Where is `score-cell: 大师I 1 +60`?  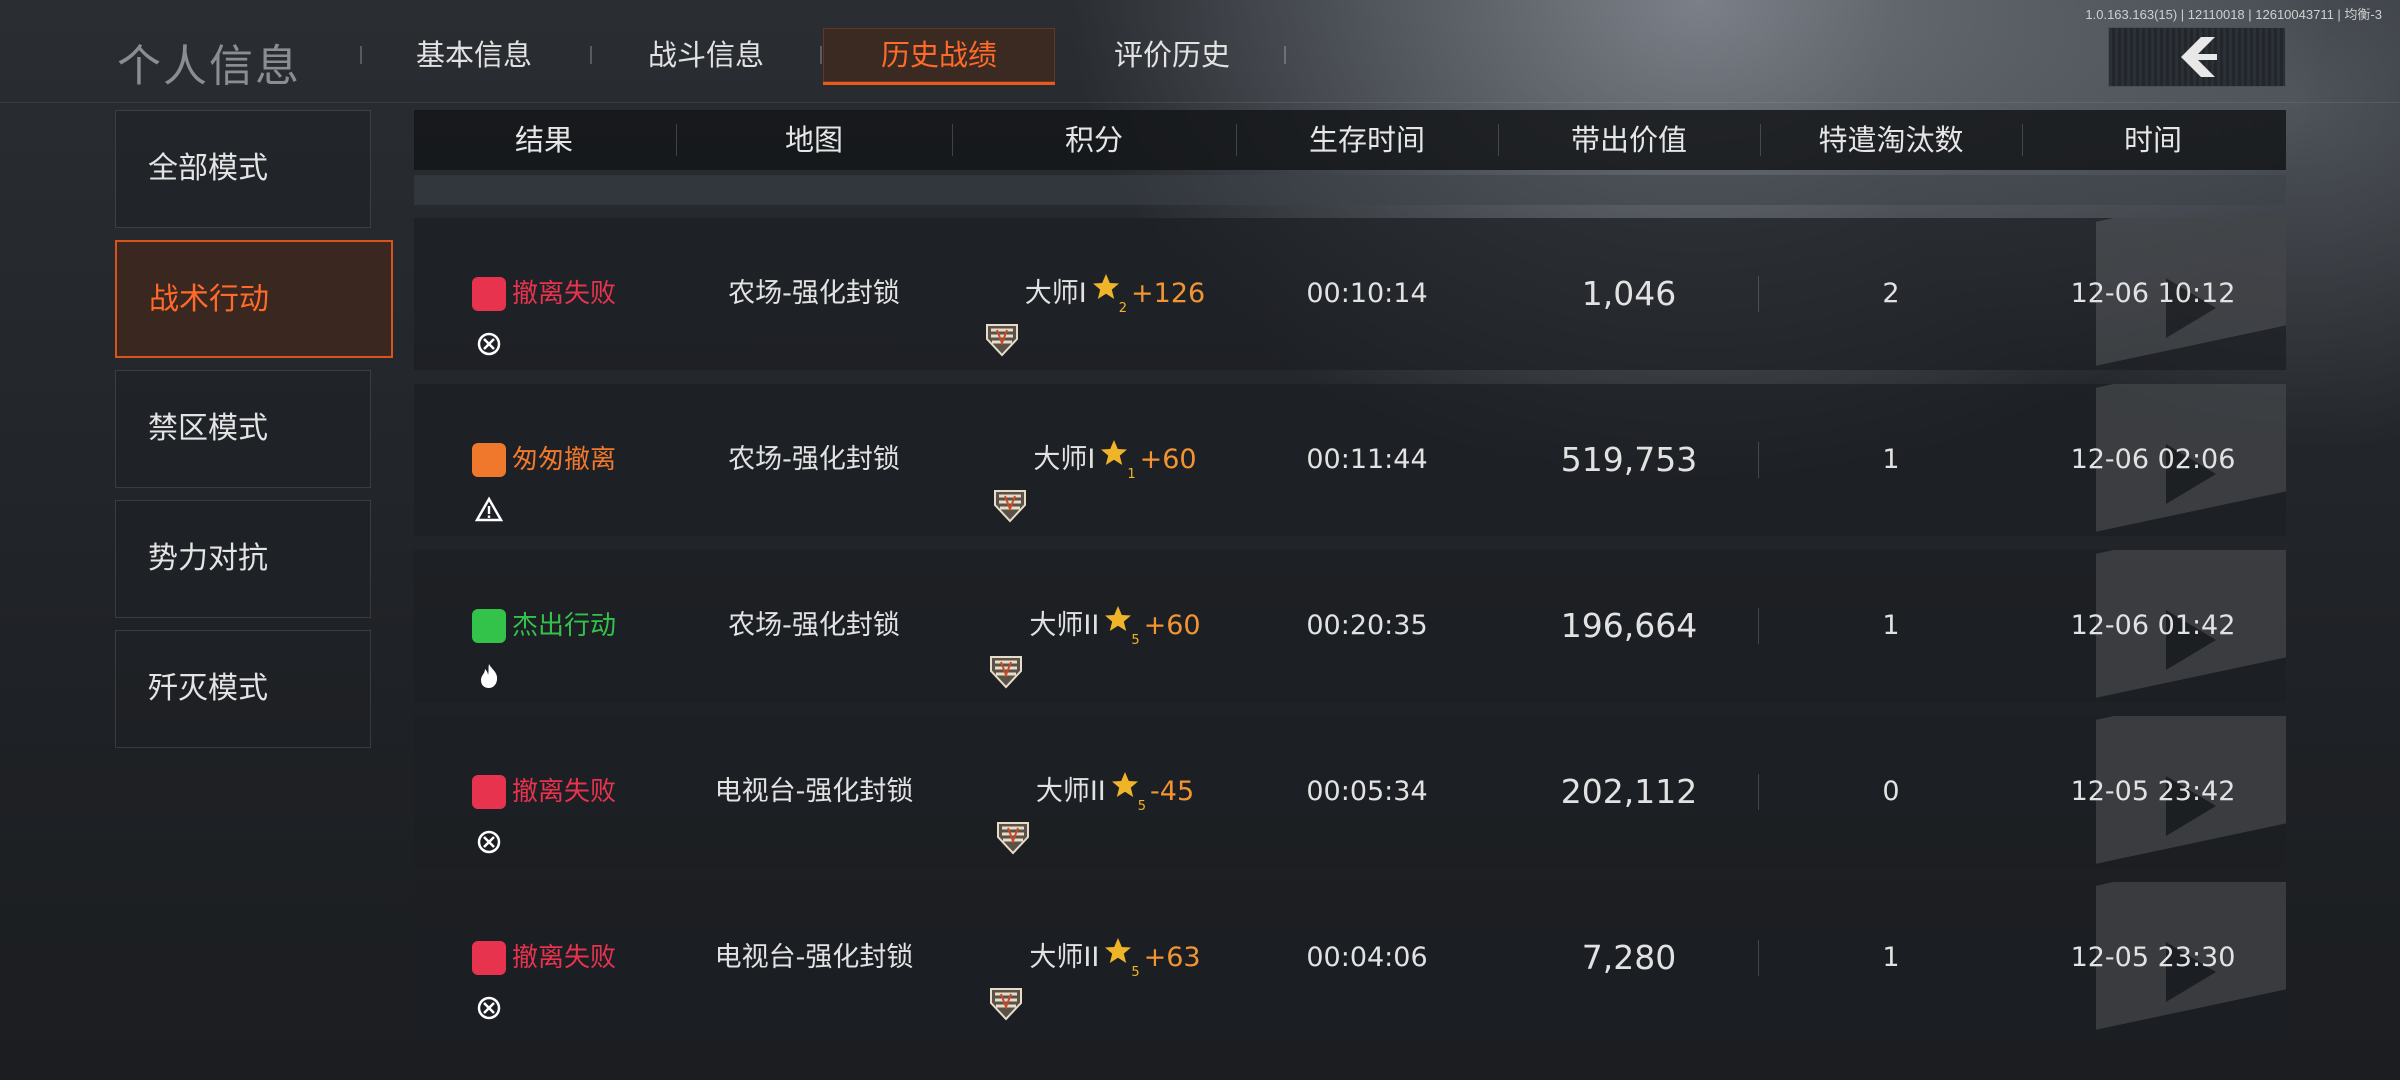
score-cell: 大师I 1 +60 is located at coordinates (1094, 460).